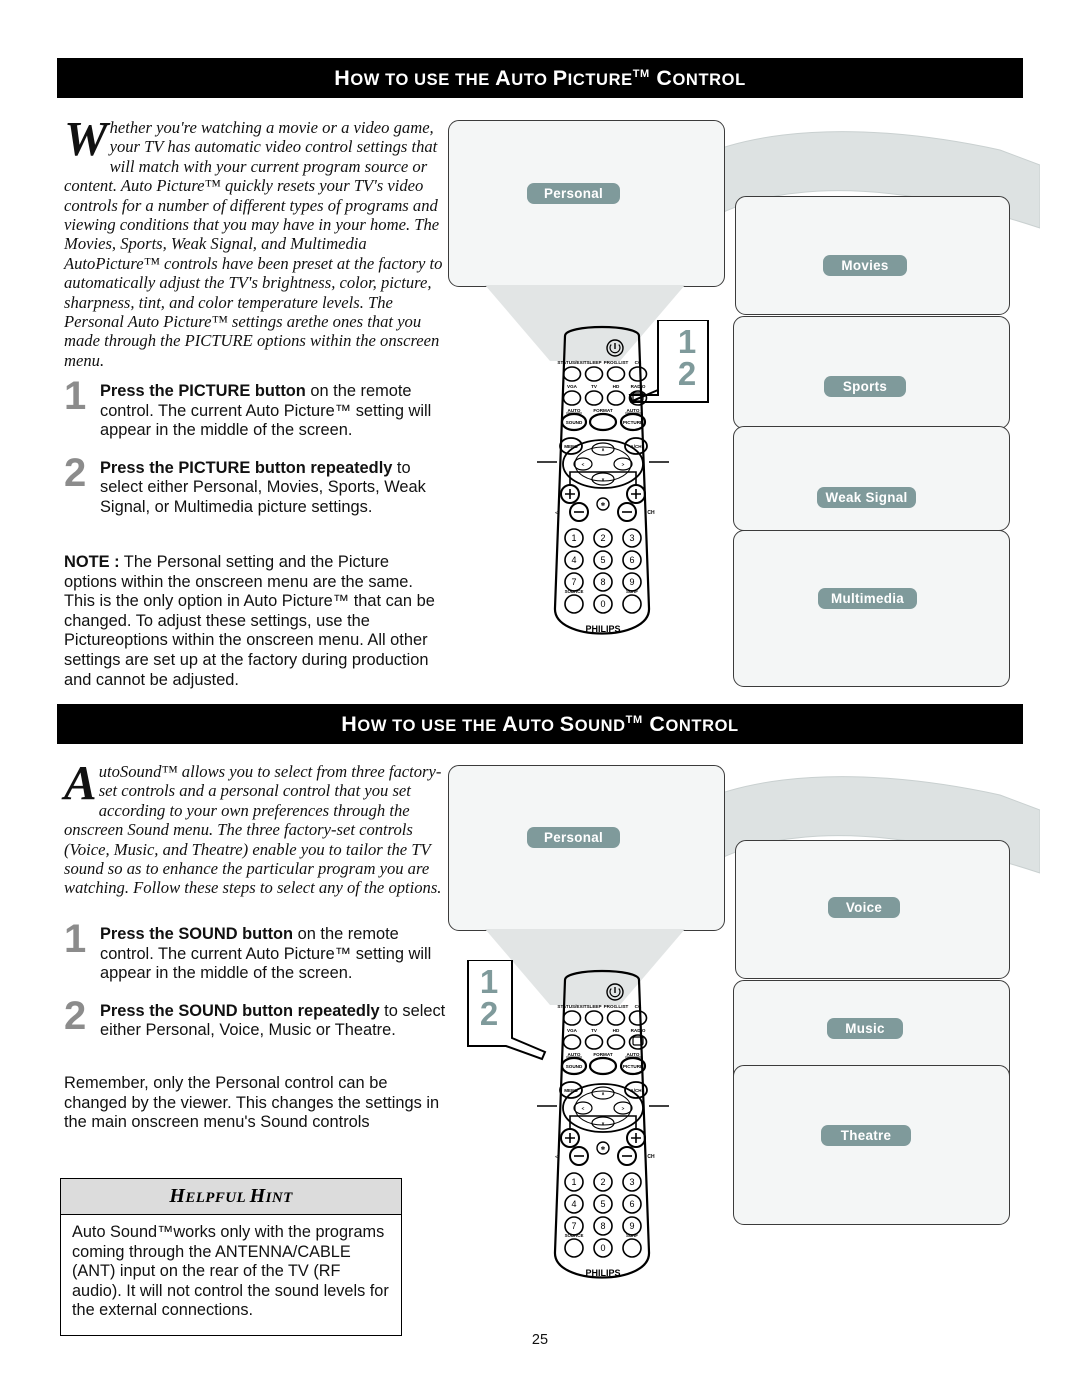 Image resolution: width=1080 pixels, height=1400 pixels. What do you see at coordinates (594, 1030) in the screenshot?
I see `svg-text: TV` at bounding box center [594, 1030].